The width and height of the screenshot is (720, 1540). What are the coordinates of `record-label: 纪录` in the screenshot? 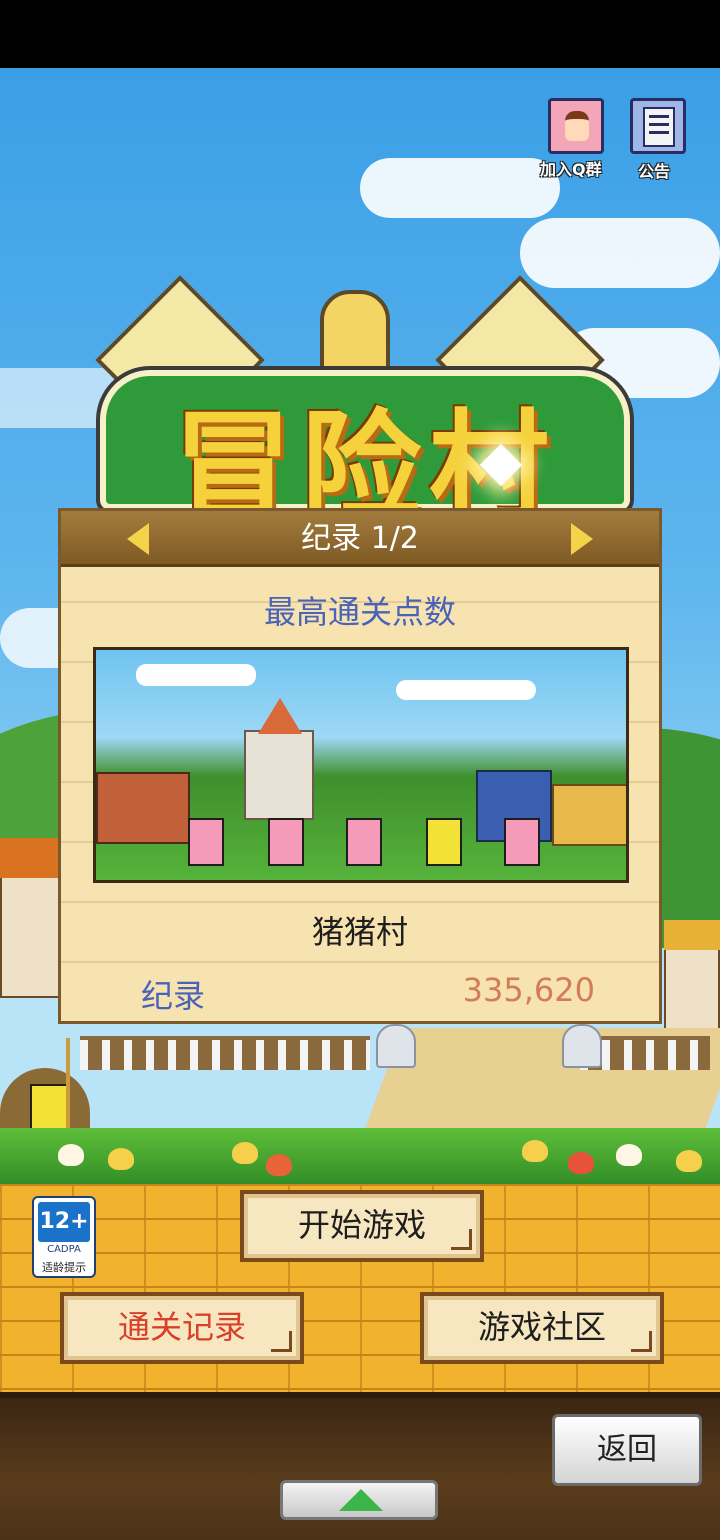 It's located at (173, 996).